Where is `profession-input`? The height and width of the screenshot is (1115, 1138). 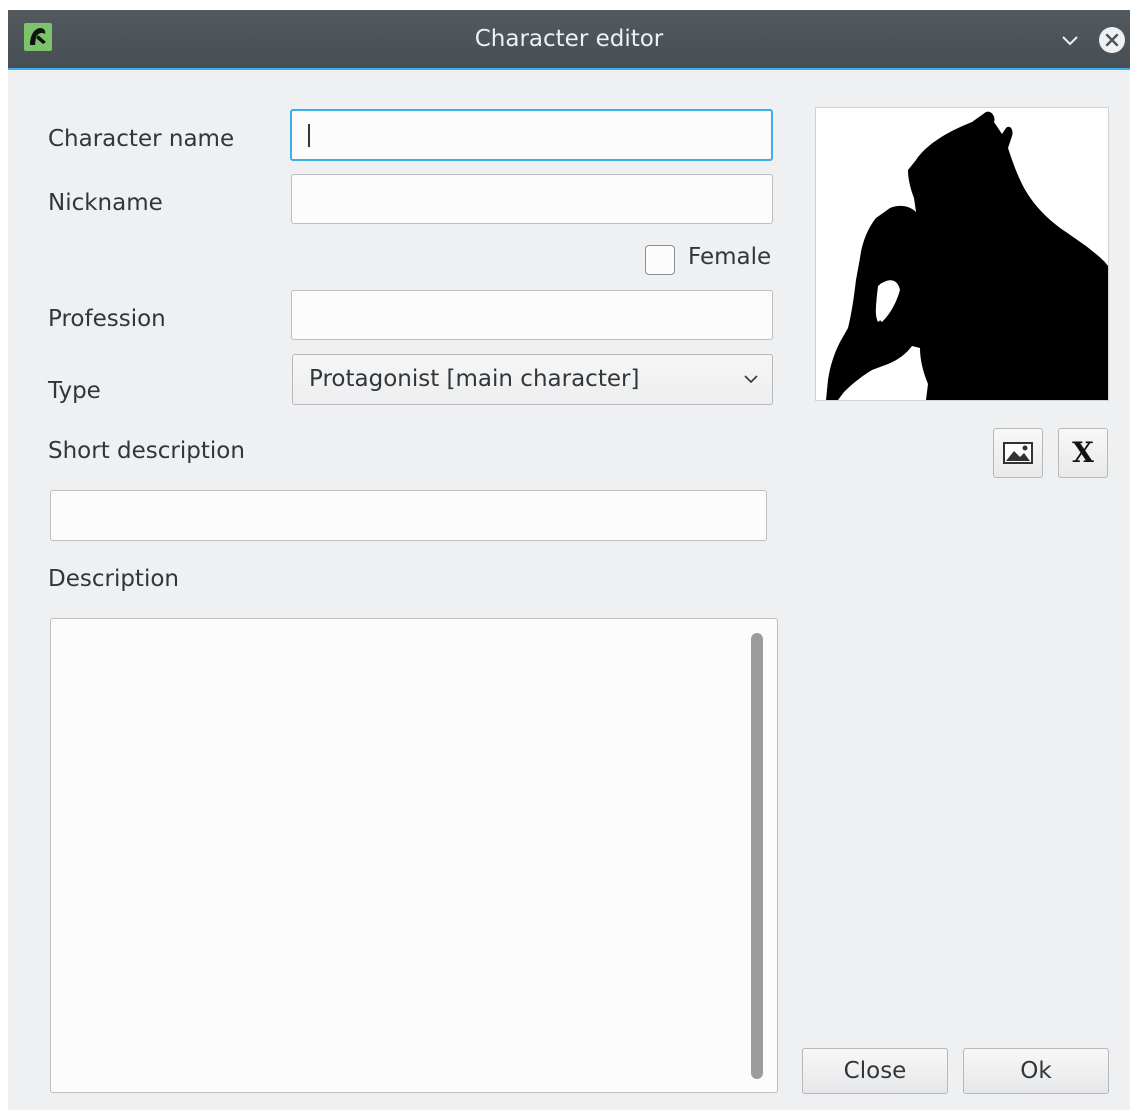 profession-input is located at coordinates (532, 315).